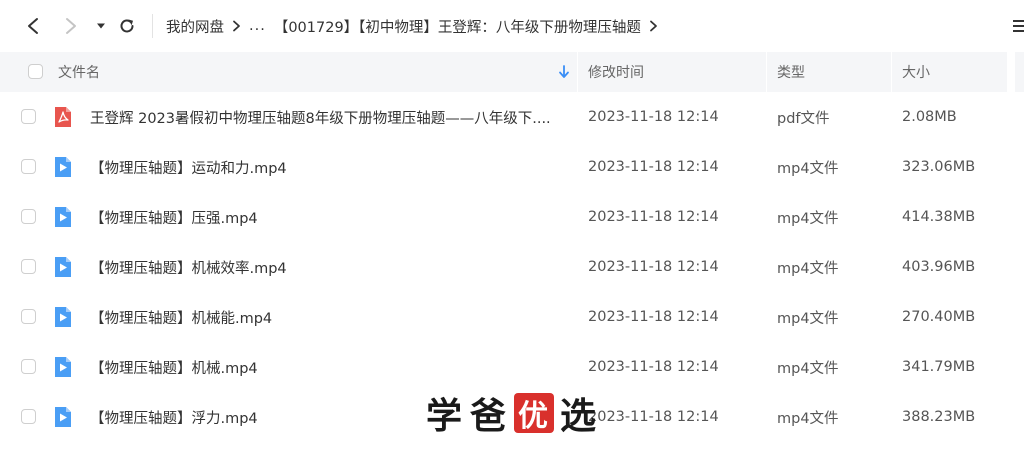 The image size is (1024, 473). Describe the element at coordinates (63, 117) in the screenshot. I see `pdf-icon` at that location.